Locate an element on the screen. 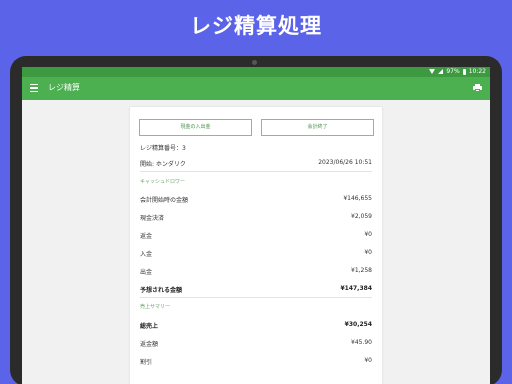  camera-dot is located at coordinates (254, 62).